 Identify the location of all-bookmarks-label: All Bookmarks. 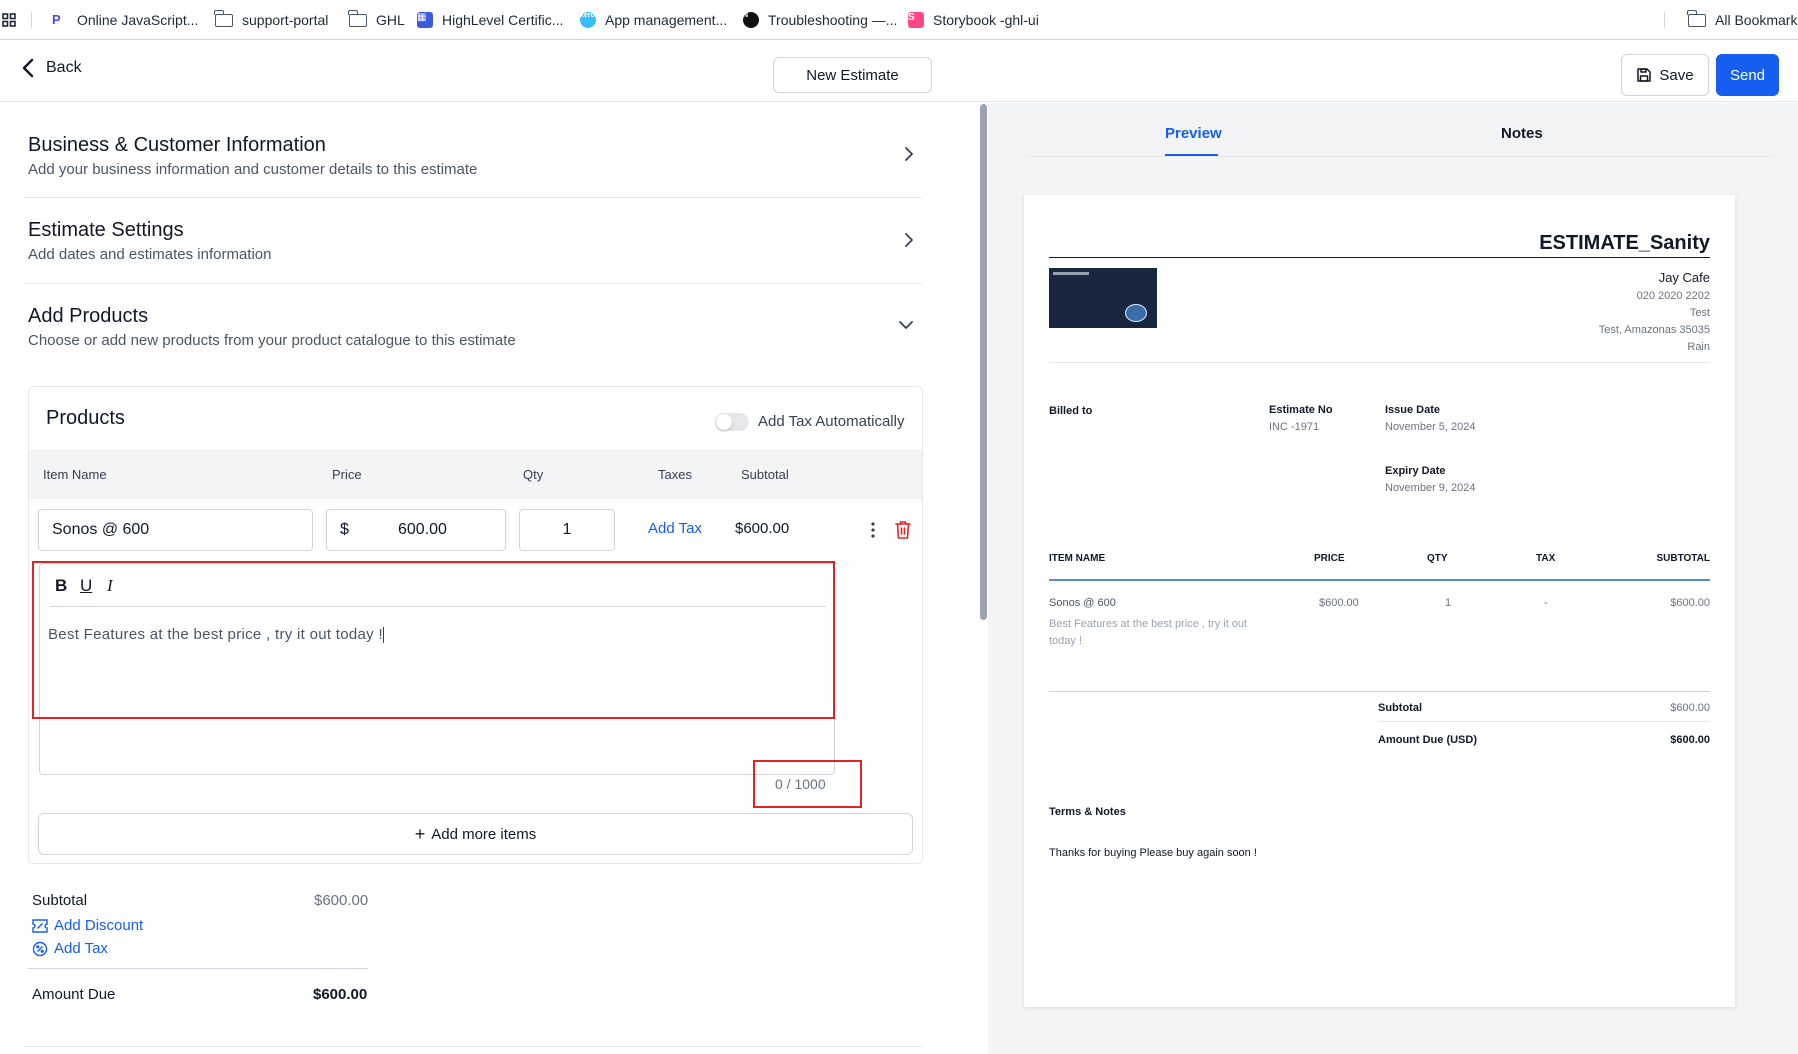
(1756, 20).